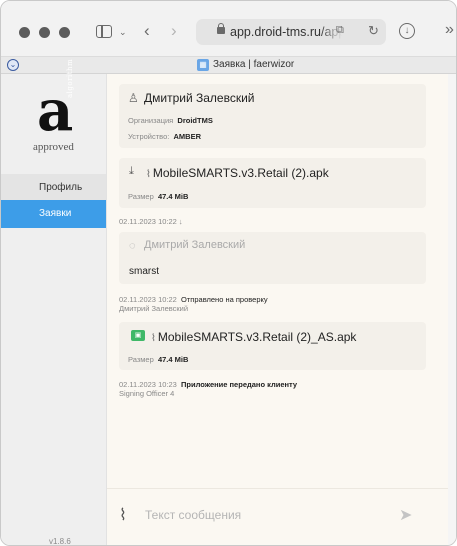 The image size is (457, 546). I want to click on organization-value: DroidTMS, so click(195, 120).